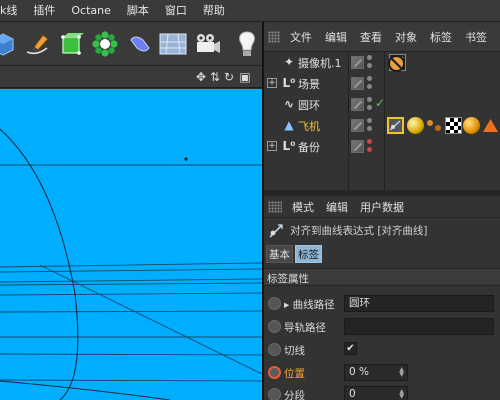  I want to click on floor-icon, so click(173, 44).